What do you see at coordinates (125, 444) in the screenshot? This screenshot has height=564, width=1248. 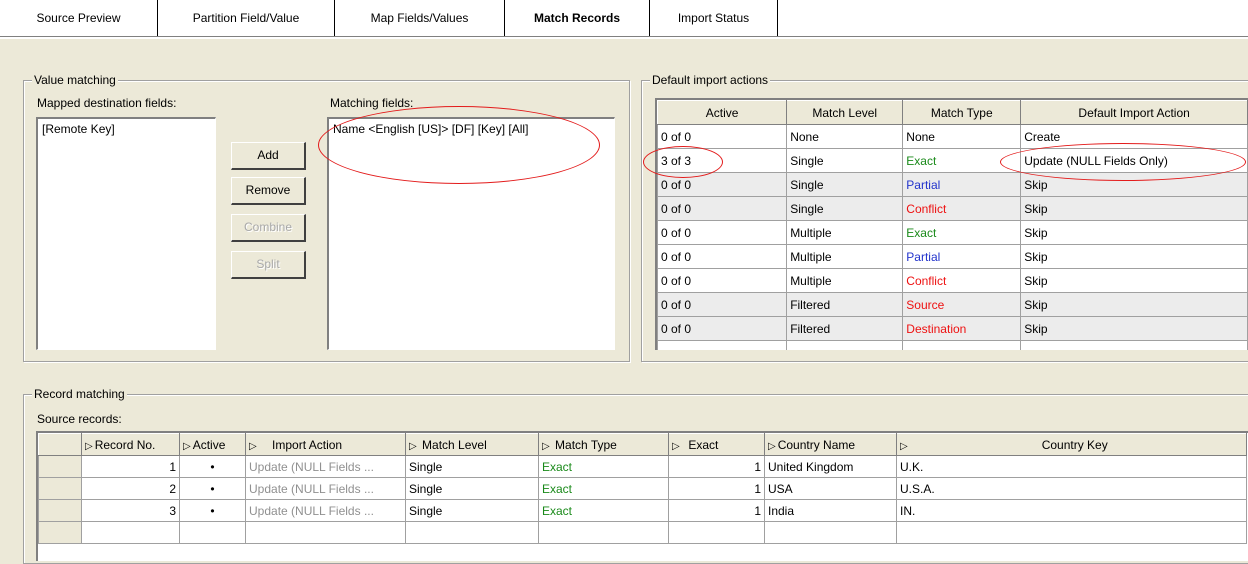 I see `header-label: Record No.` at bounding box center [125, 444].